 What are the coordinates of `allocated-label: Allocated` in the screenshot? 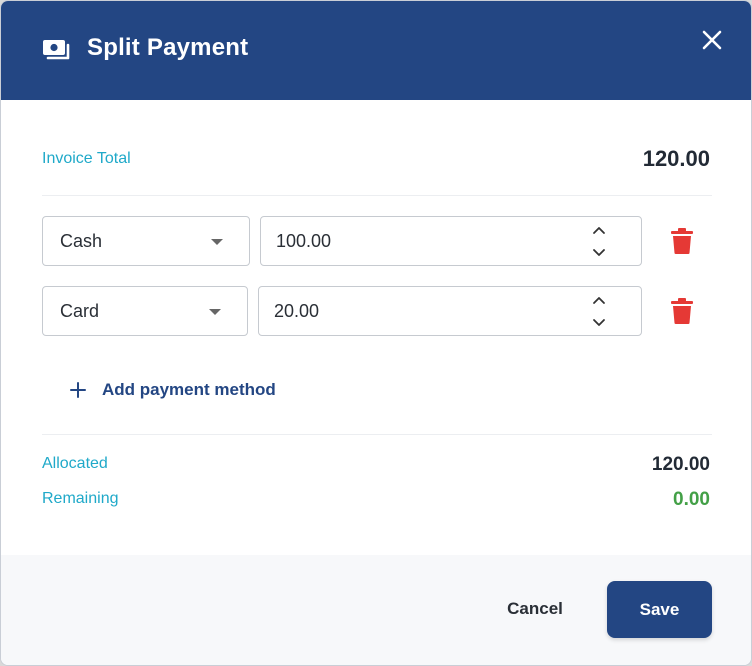 It's located at (75, 463).